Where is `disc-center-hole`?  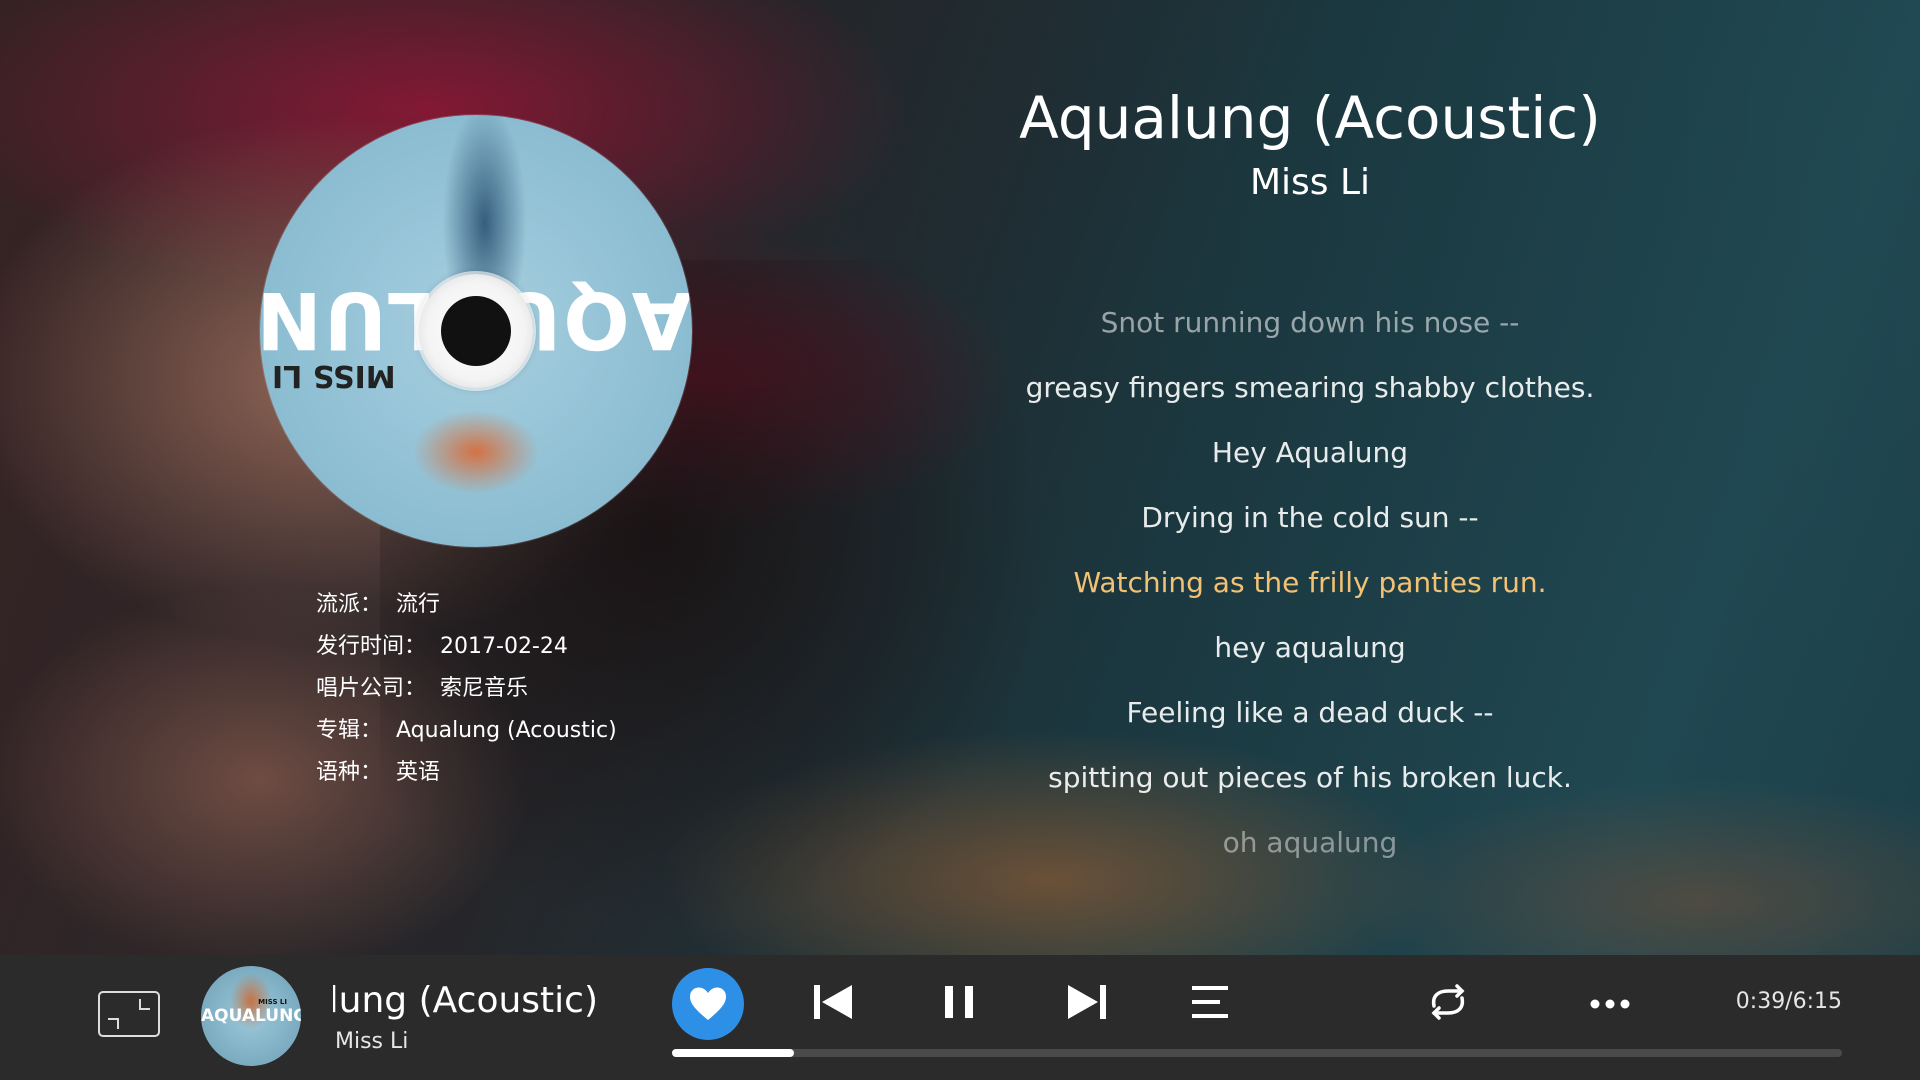
disc-center-hole is located at coordinates (476, 331).